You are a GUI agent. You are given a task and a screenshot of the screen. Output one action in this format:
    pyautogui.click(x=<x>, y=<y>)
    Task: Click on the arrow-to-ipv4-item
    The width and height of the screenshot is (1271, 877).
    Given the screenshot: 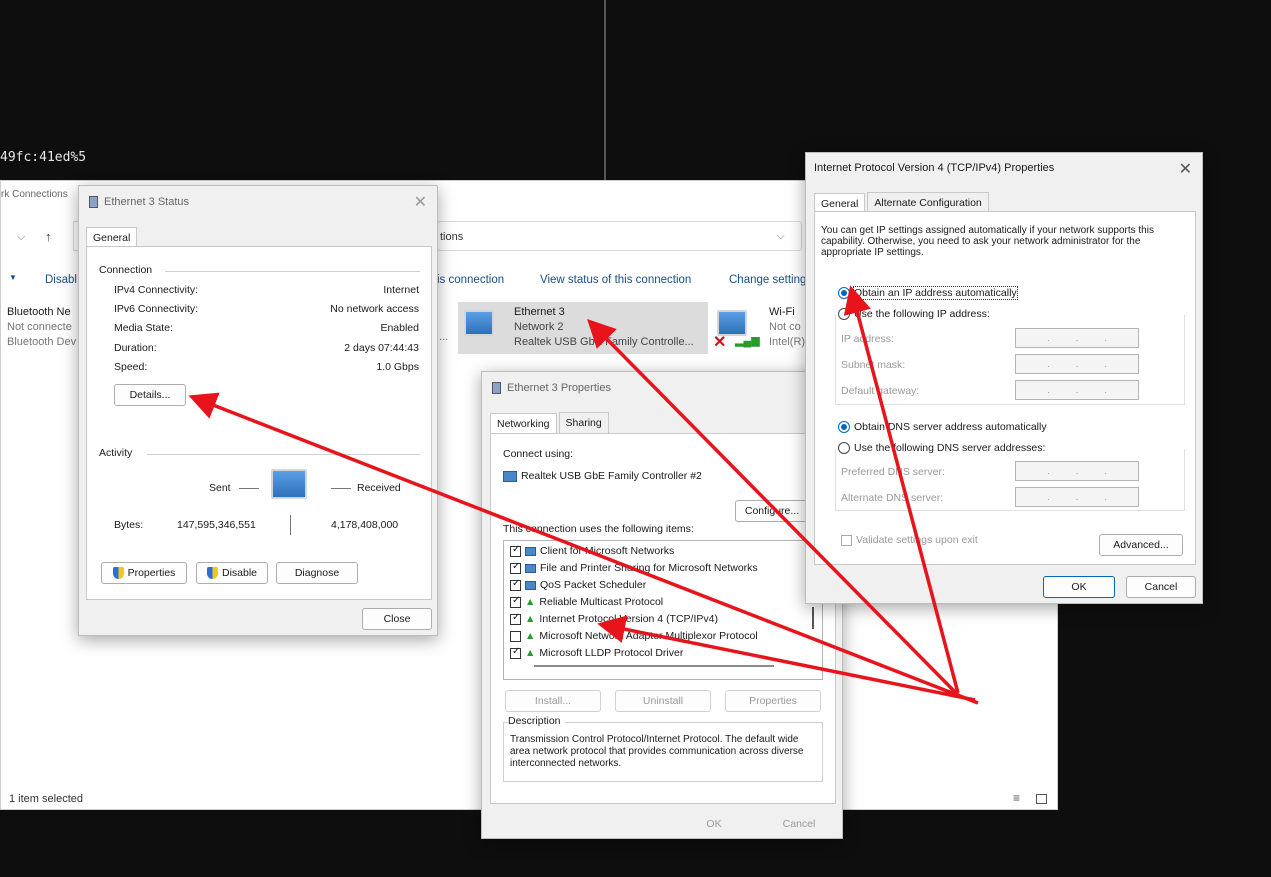 What is the action you would take?
    pyautogui.click(x=786, y=658)
    